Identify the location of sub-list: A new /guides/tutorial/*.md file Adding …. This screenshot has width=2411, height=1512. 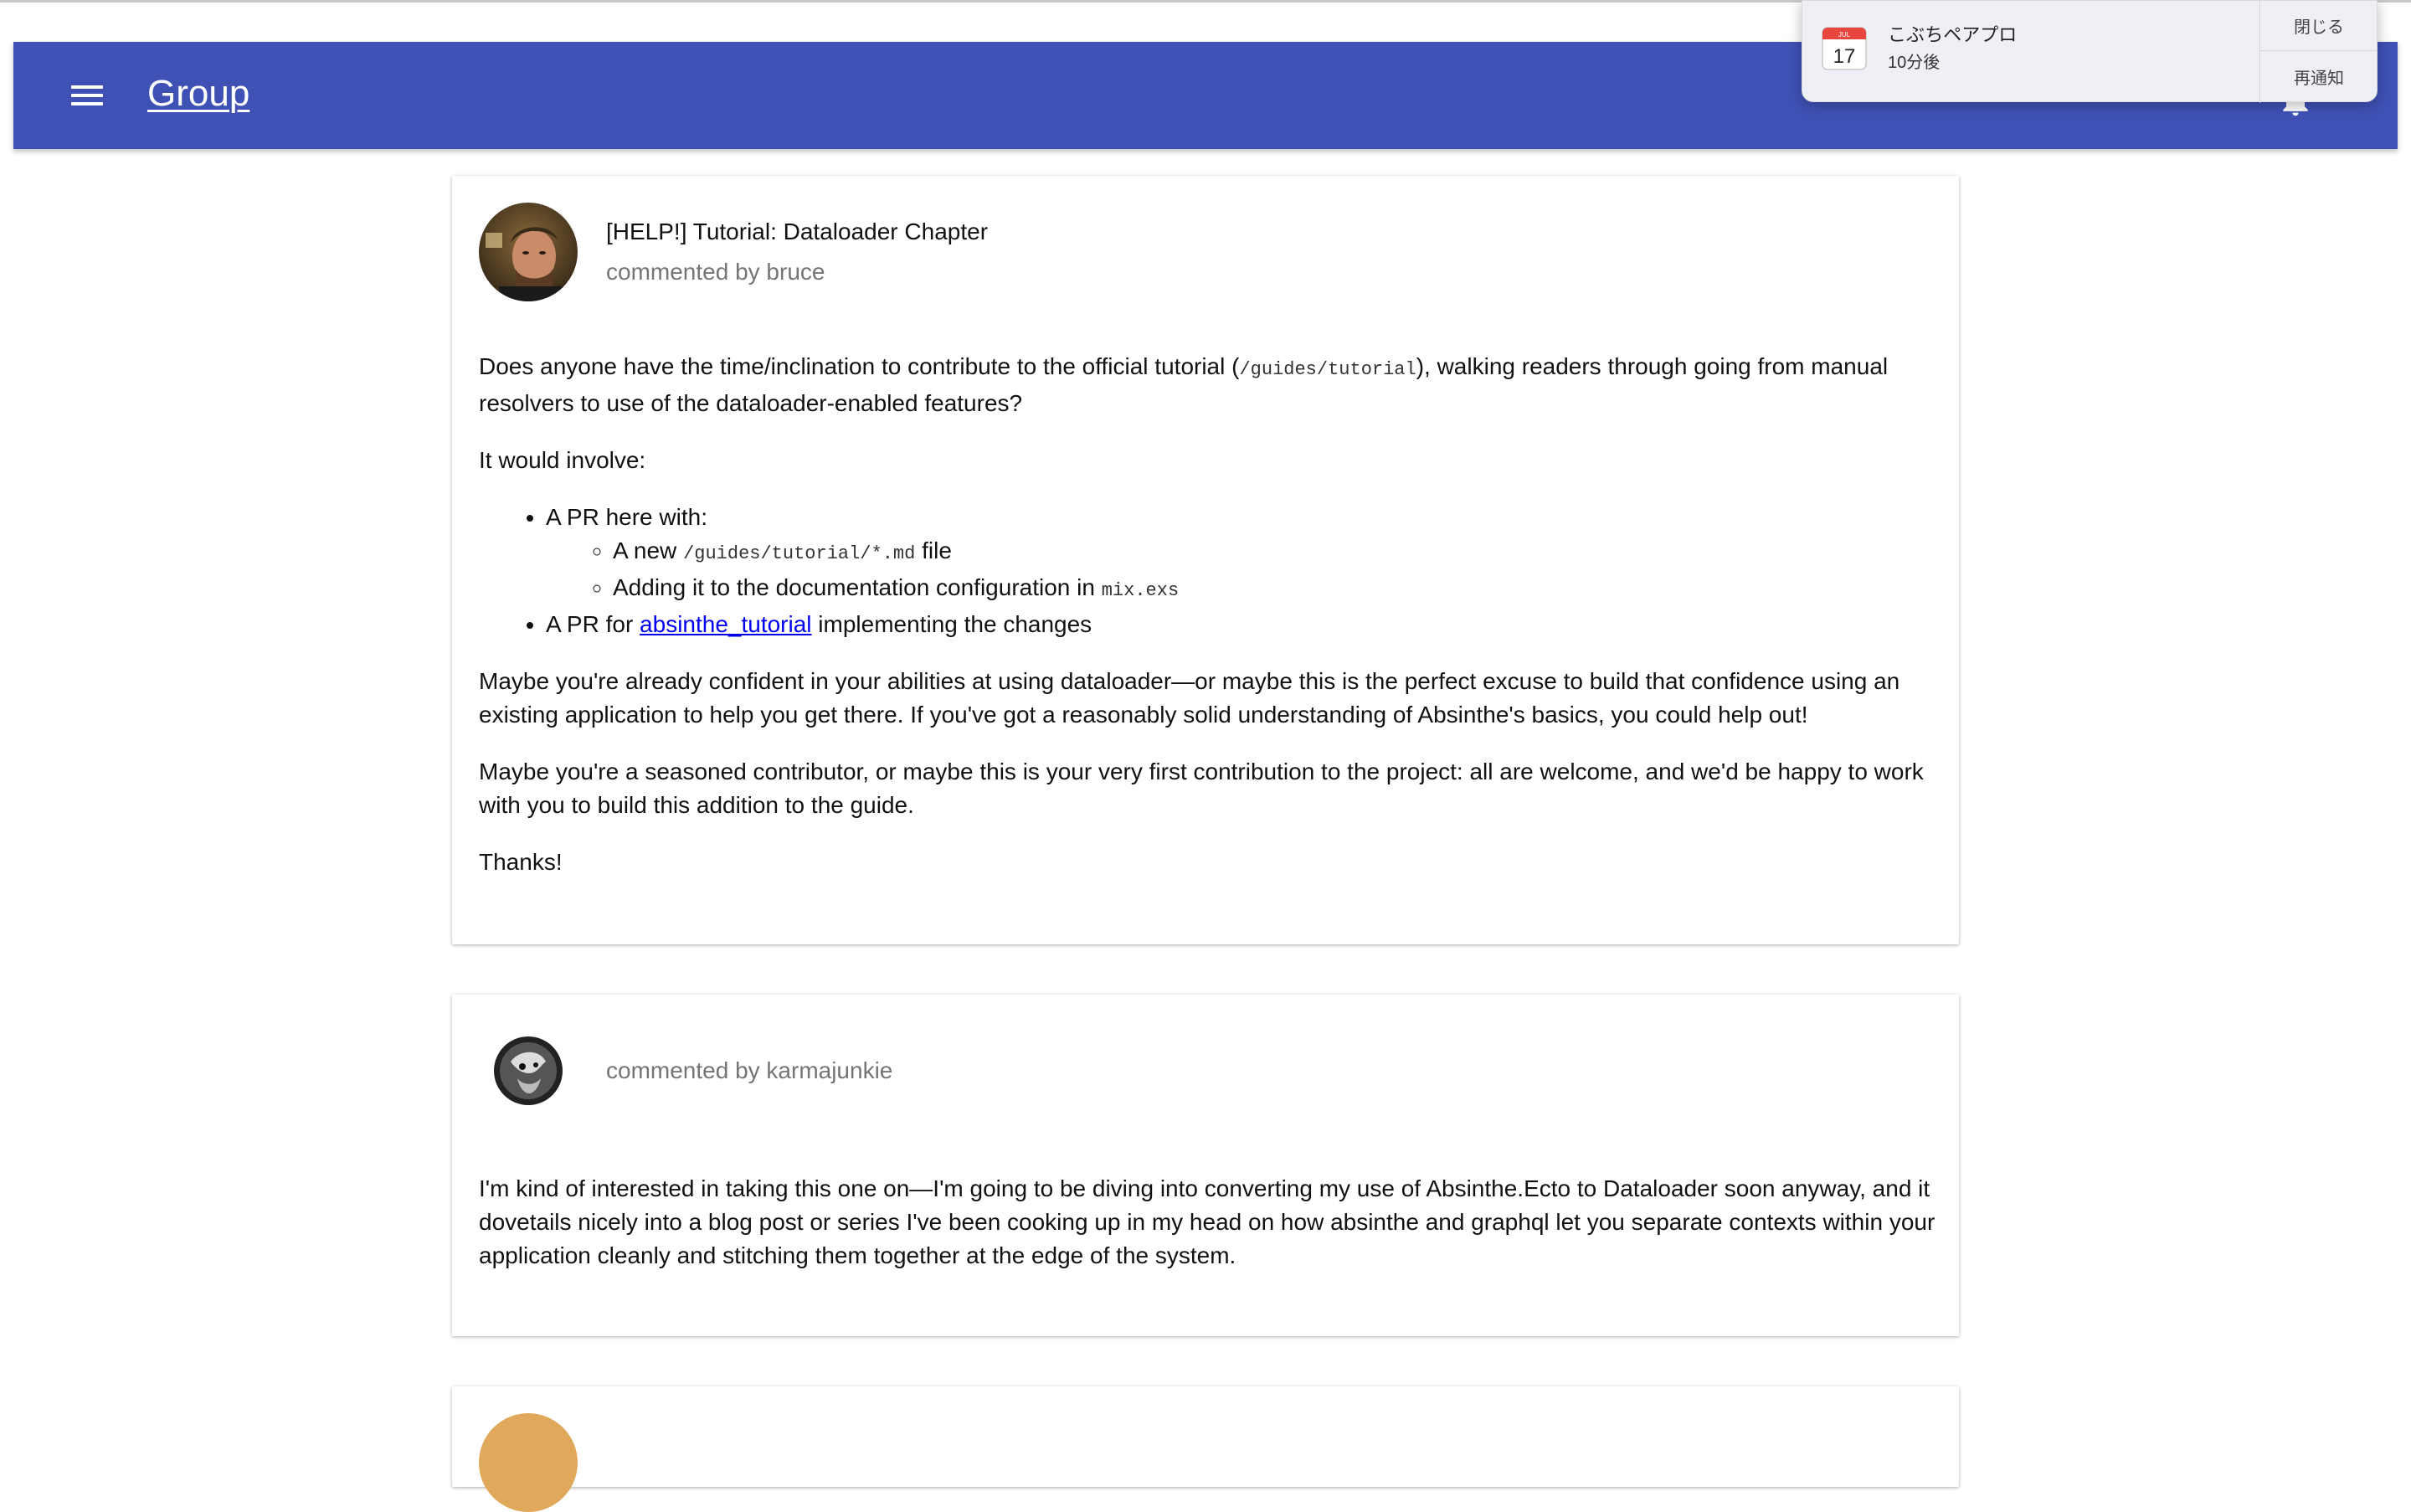
(1240, 571).